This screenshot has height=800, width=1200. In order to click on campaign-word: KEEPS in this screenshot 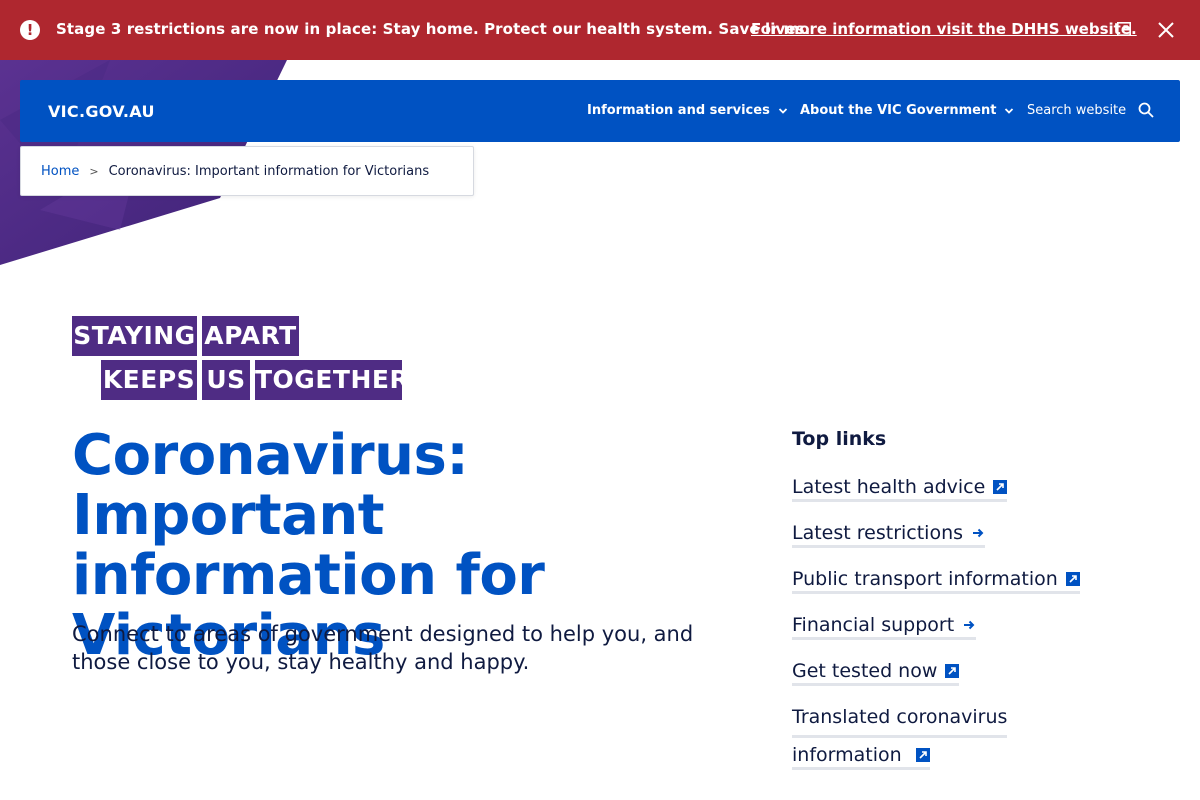, I will do `click(149, 380)`.